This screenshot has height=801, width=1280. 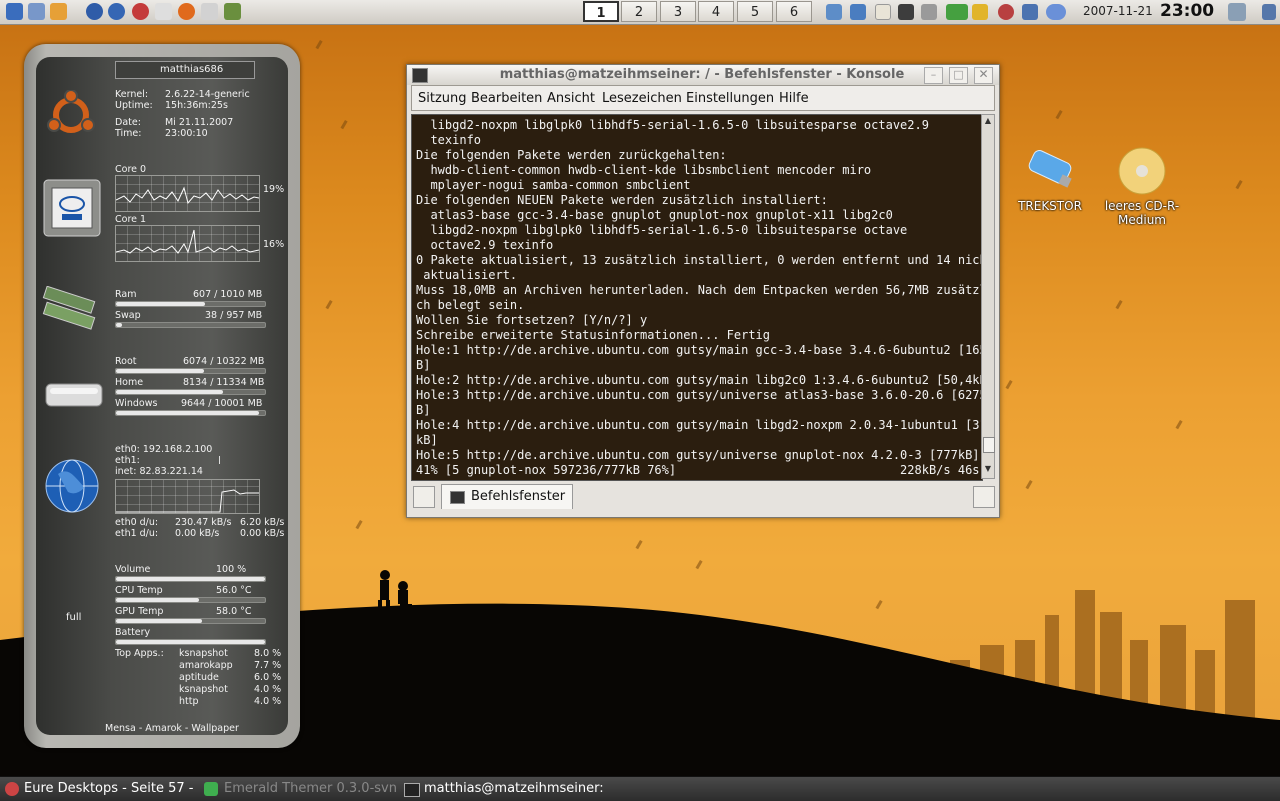 What do you see at coordinates (140, 11) in the screenshot?
I see `opera-icon` at bounding box center [140, 11].